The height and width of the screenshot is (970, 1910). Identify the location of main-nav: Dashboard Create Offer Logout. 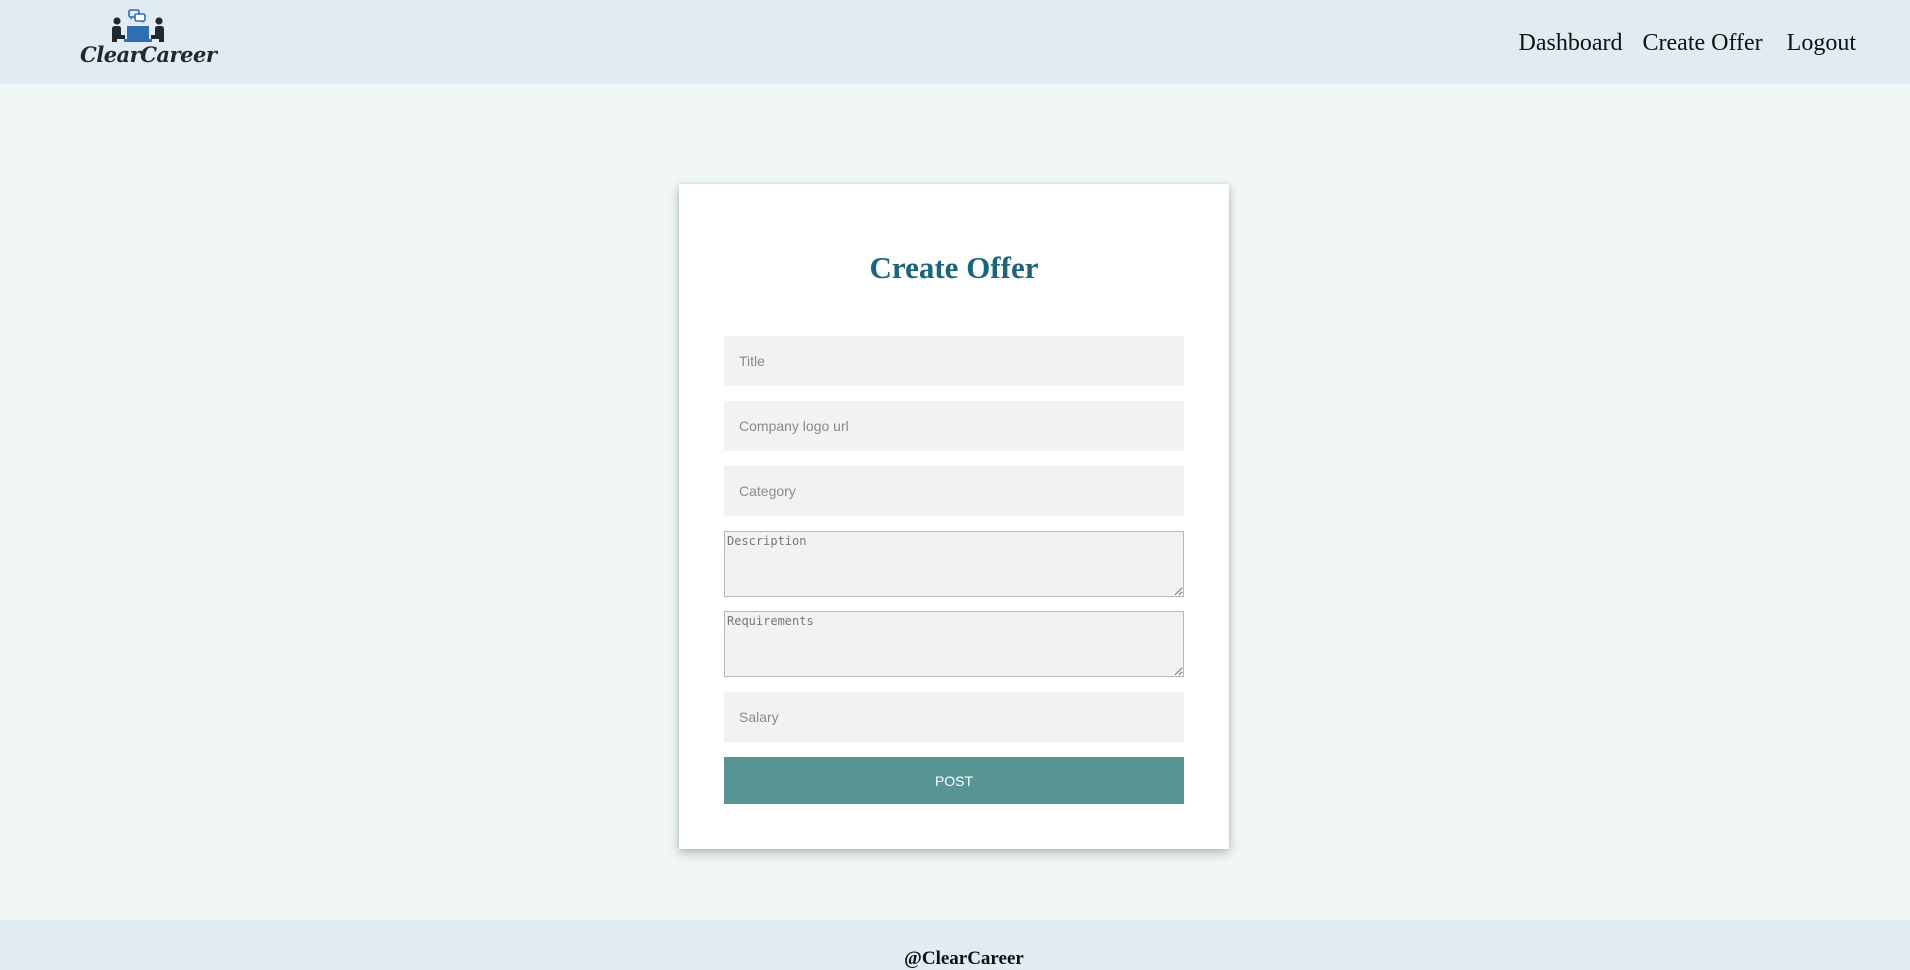
(1687, 43).